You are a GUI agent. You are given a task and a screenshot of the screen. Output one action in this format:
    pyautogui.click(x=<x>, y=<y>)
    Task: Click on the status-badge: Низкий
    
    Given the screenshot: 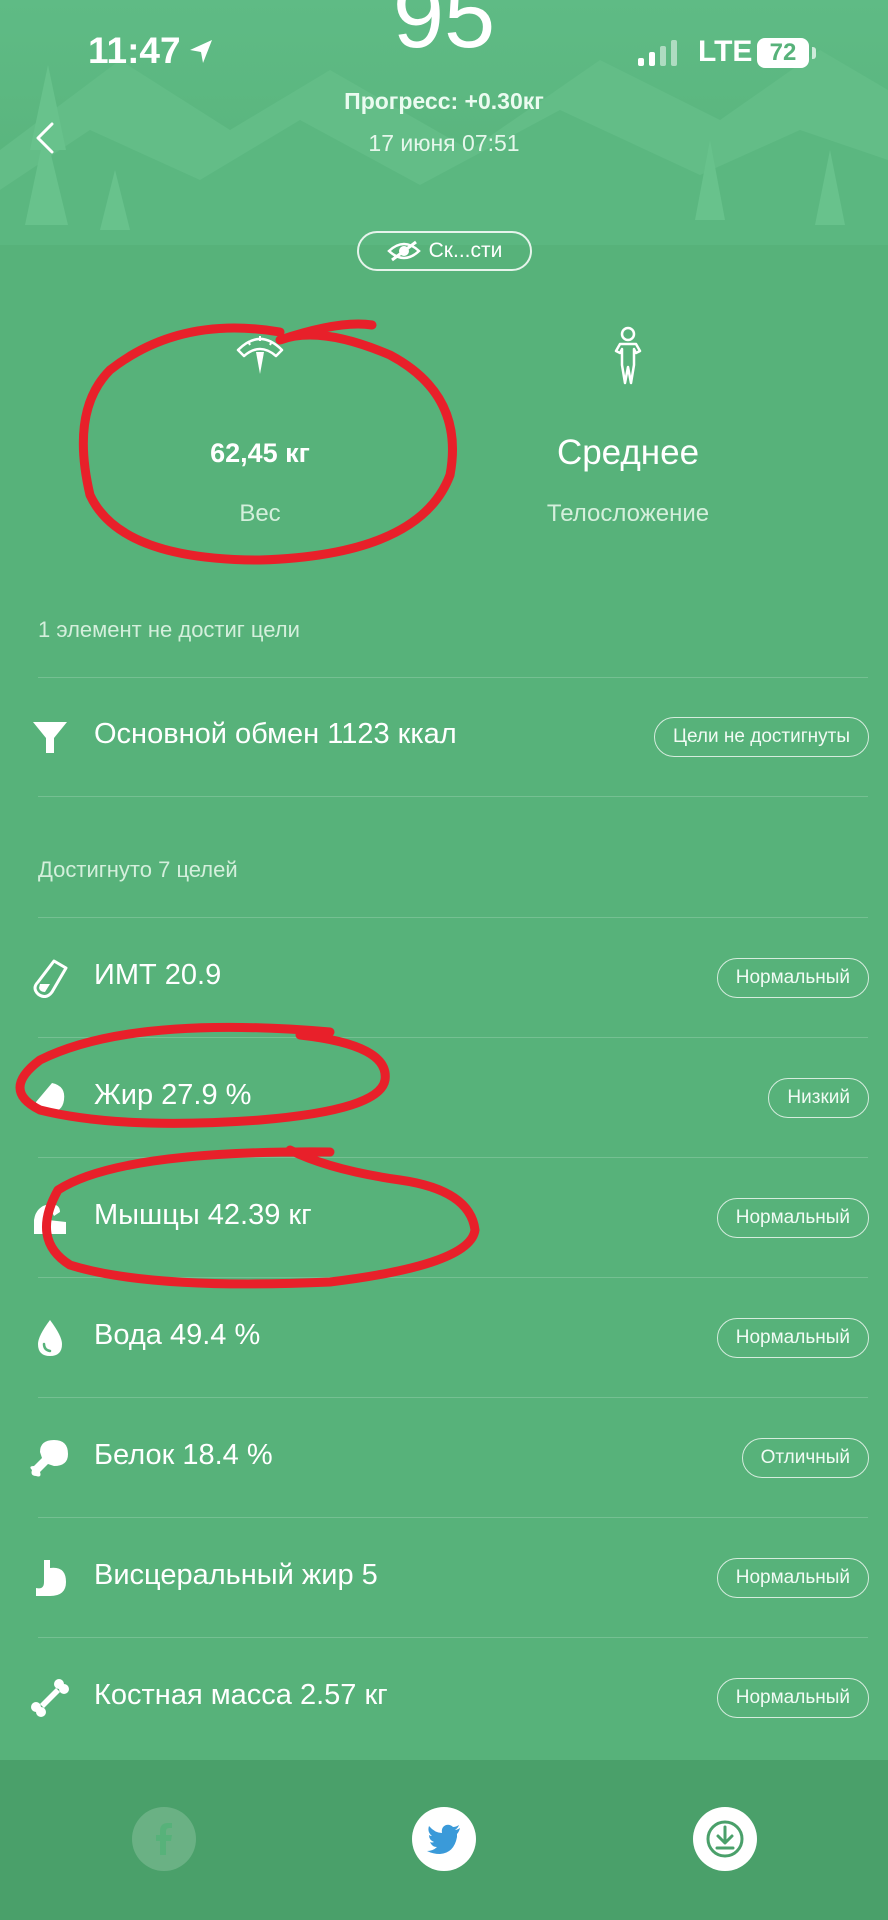 What is the action you would take?
    pyautogui.click(x=818, y=1098)
    